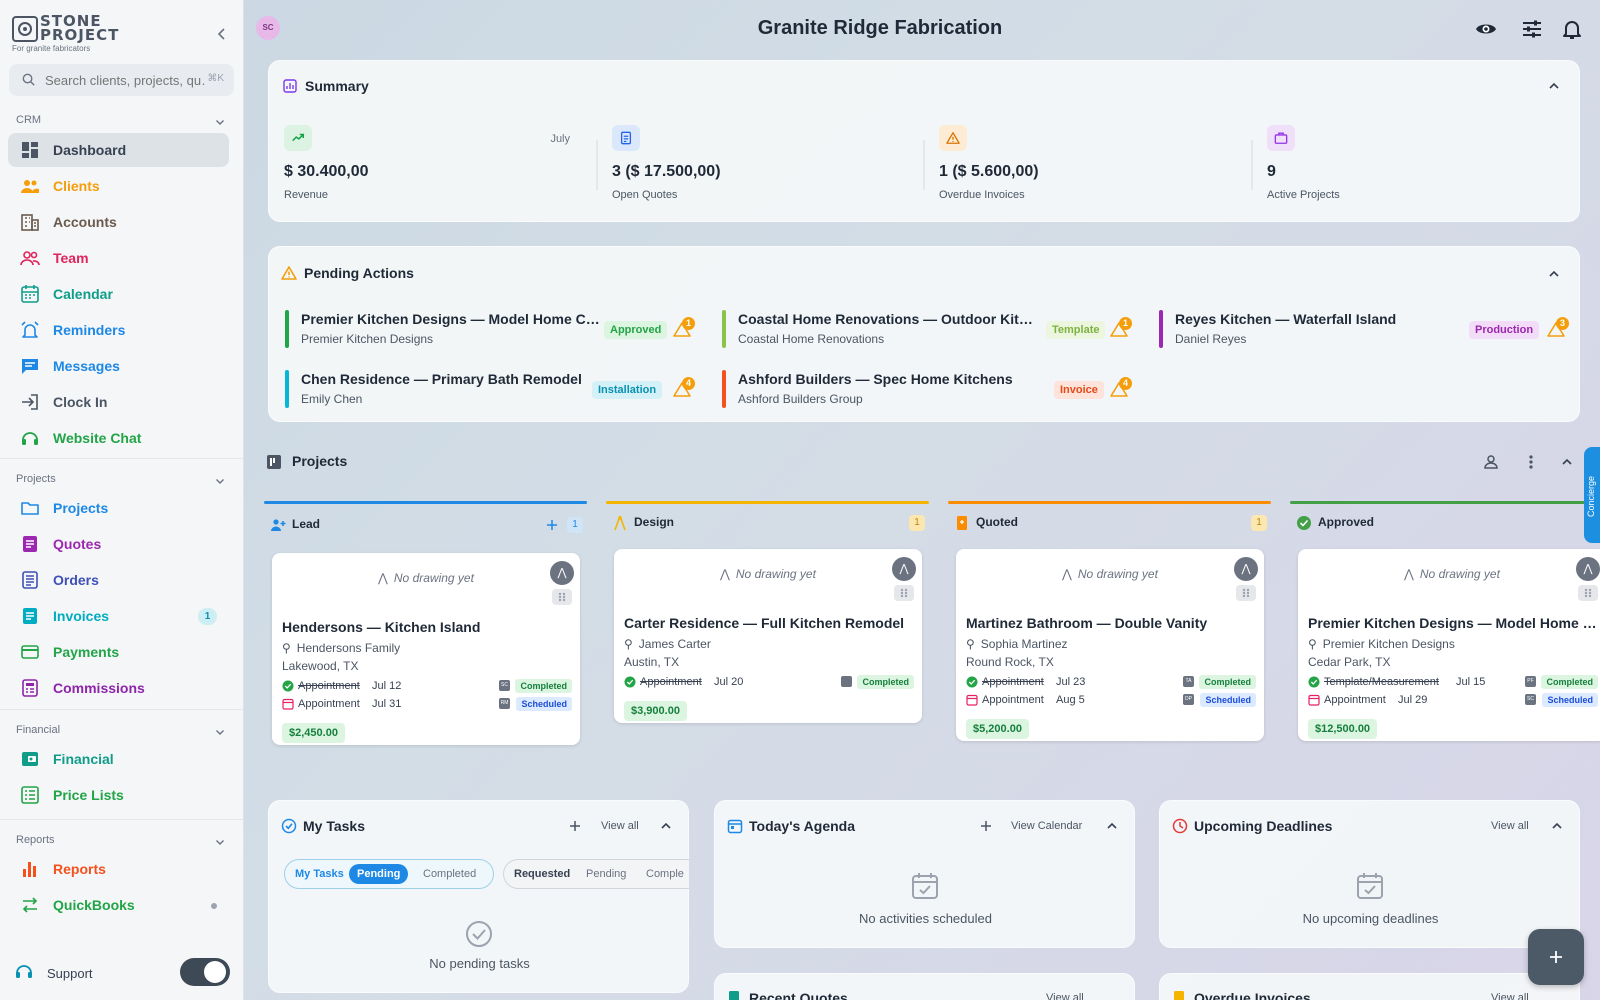 This screenshot has width=1600, height=1000. What do you see at coordinates (125, 80) in the screenshot?
I see `search-input` at bounding box center [125, 80].